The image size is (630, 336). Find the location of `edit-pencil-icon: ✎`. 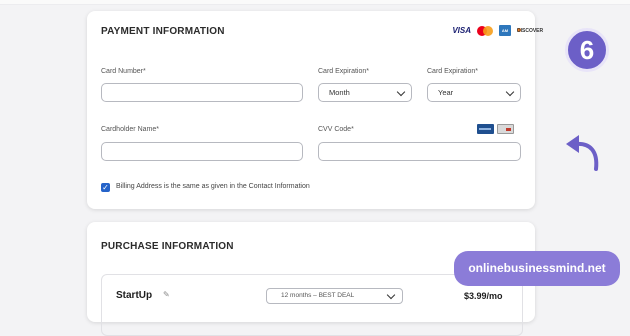

edit-pencil-icon: ✎ is located at coordinates (166, 294).